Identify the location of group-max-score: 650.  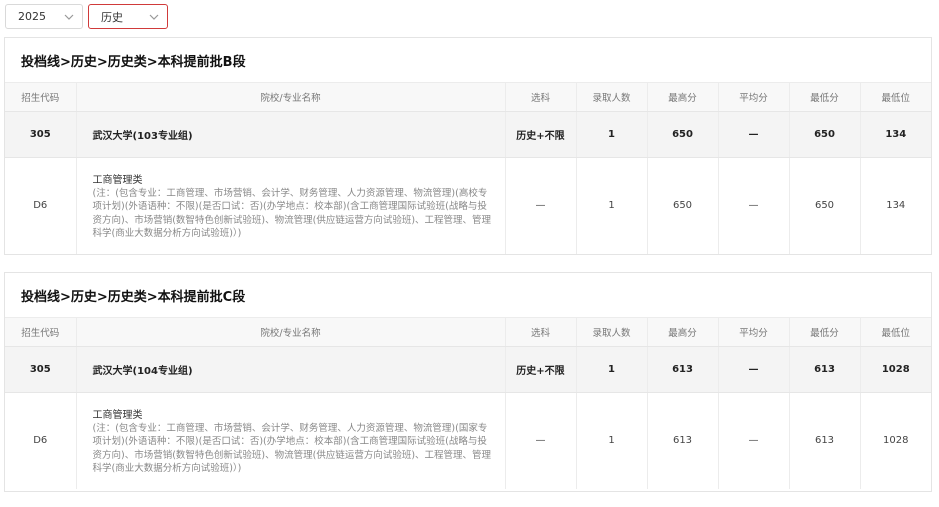
(683, 134).